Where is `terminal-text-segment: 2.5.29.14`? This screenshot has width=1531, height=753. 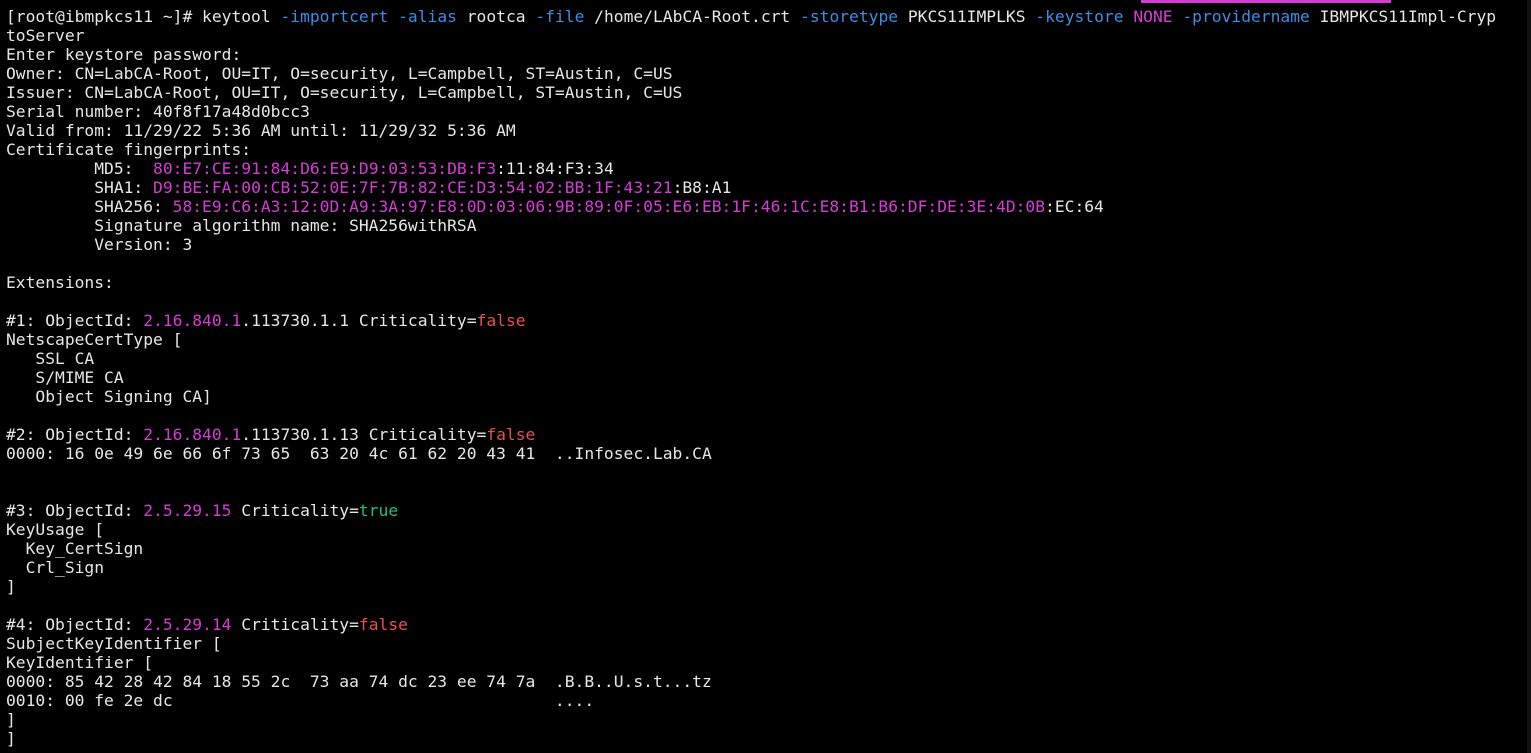 terminal-text-segment: 2.5.29.14 is located at coordinates (187, 624).